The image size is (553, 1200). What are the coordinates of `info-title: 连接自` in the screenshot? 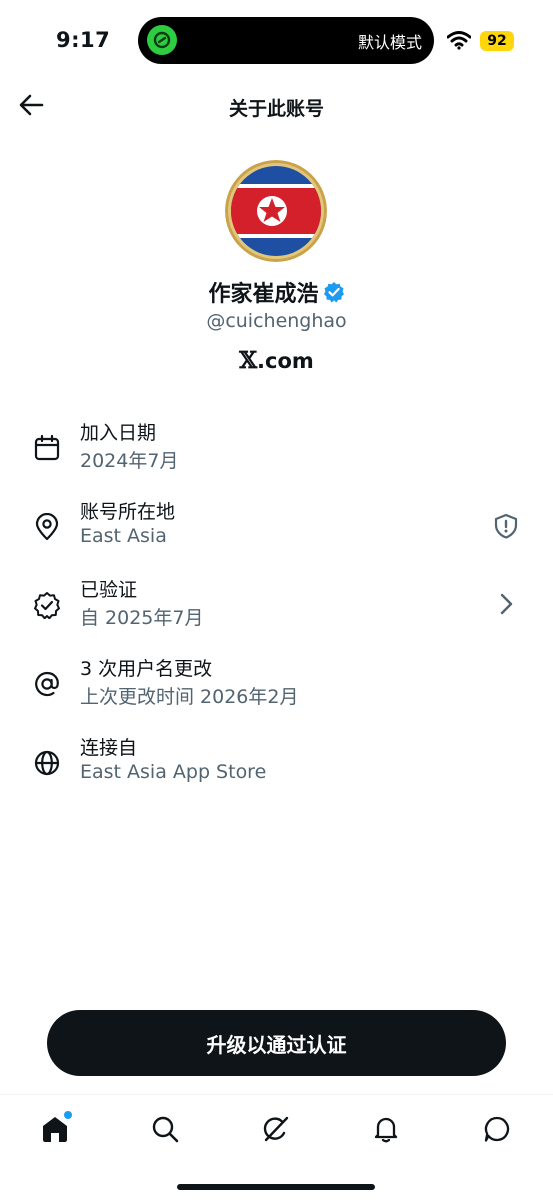 It's located at (109, 748).